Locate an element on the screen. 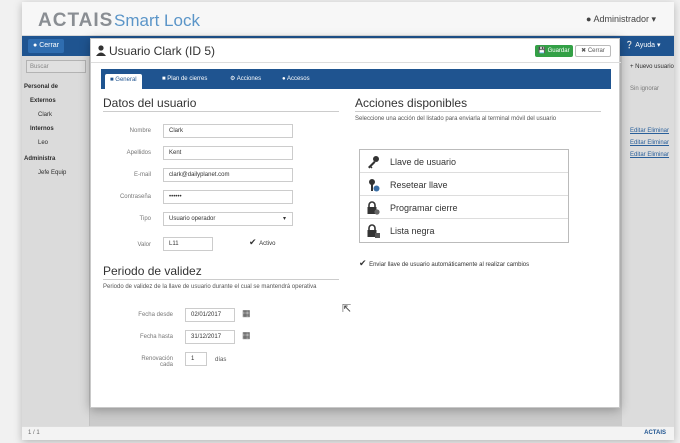 This screenshot has width=680, height=443. tab-accesos-label: Accesos is located at coordinates (298, 79).